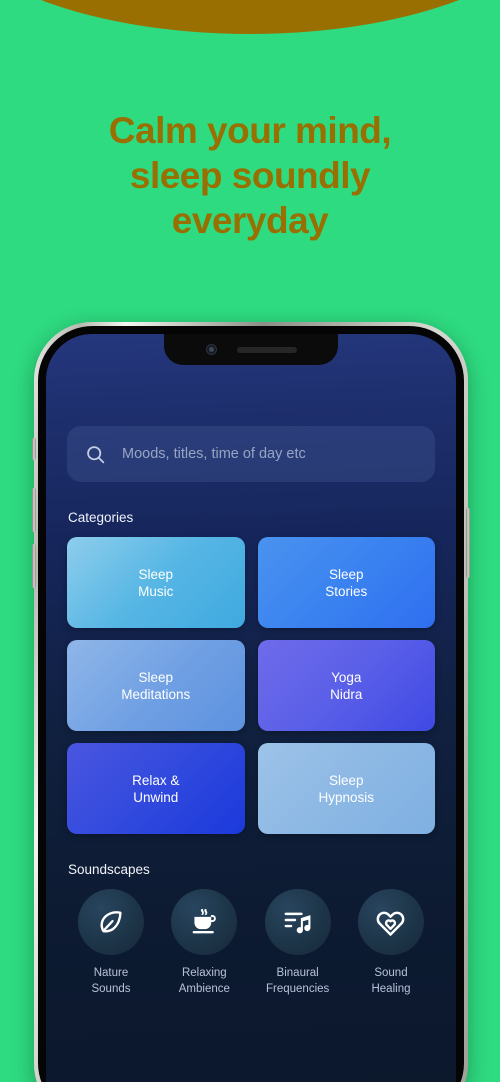  What do you see at coordinates (111, 922) in the screenshot?
I see `leaf-icon` at bounding box center [111, 922].